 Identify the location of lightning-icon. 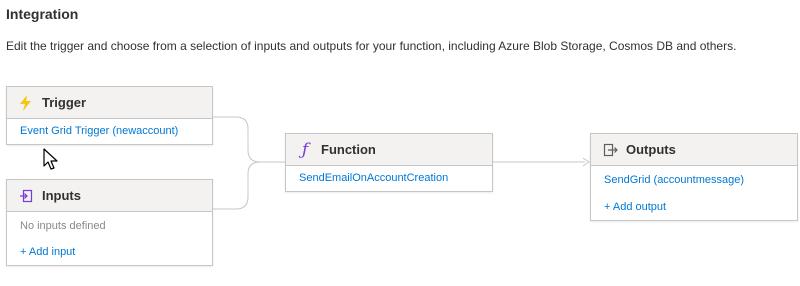
(26, 102).